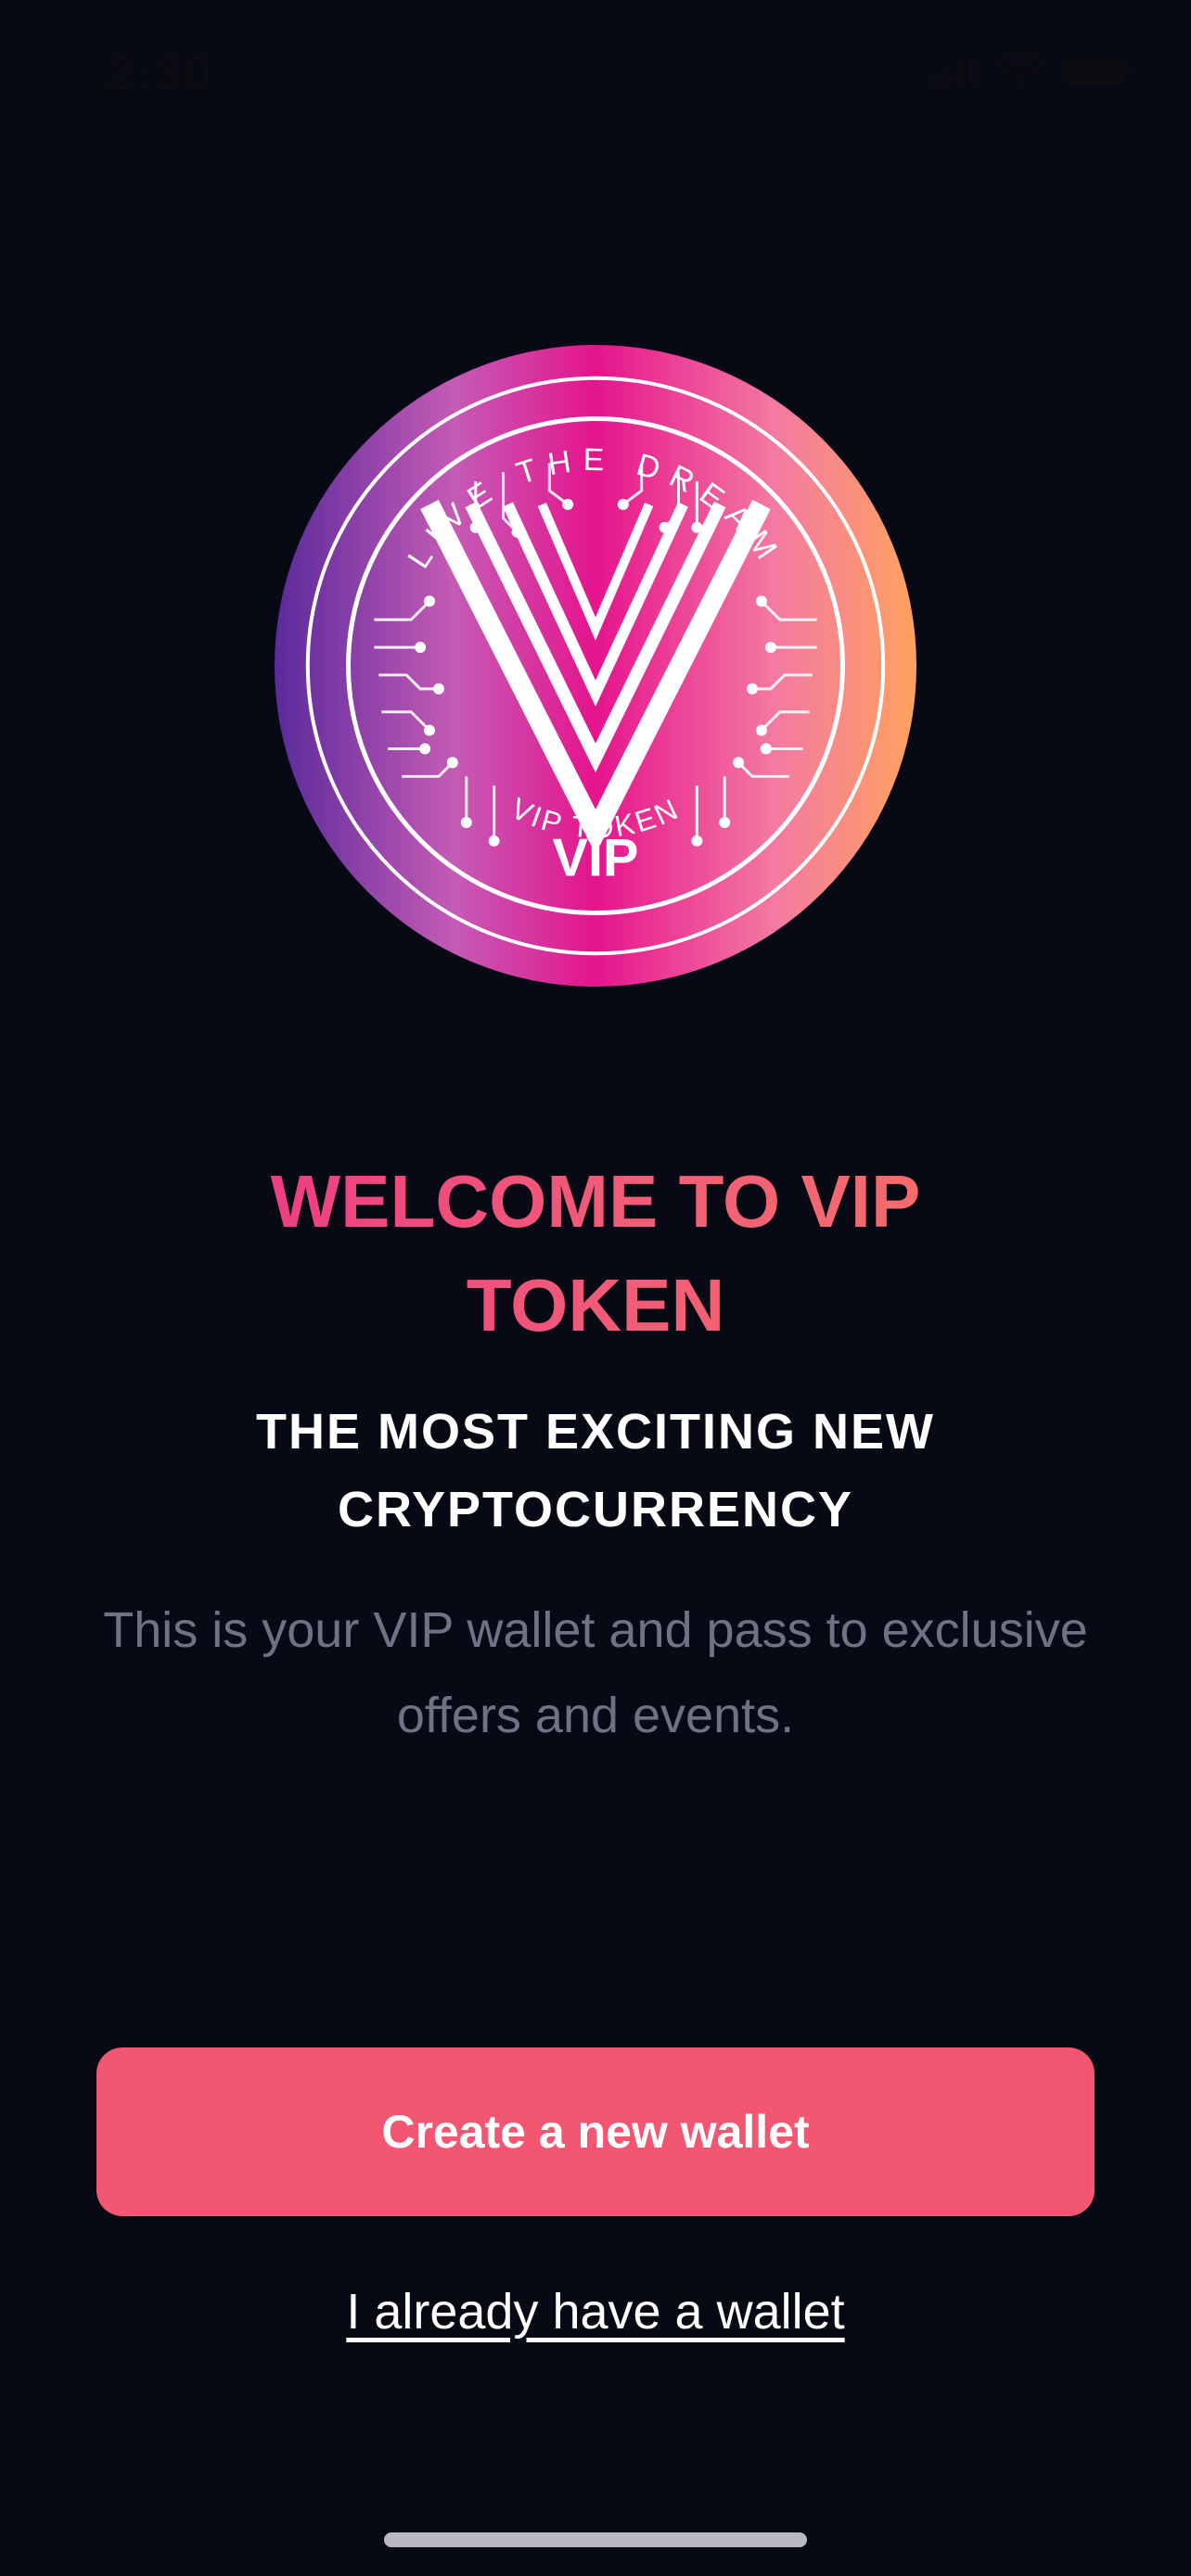  I want to click on welcome-description-line2: offers and events., so click(595, 1715).